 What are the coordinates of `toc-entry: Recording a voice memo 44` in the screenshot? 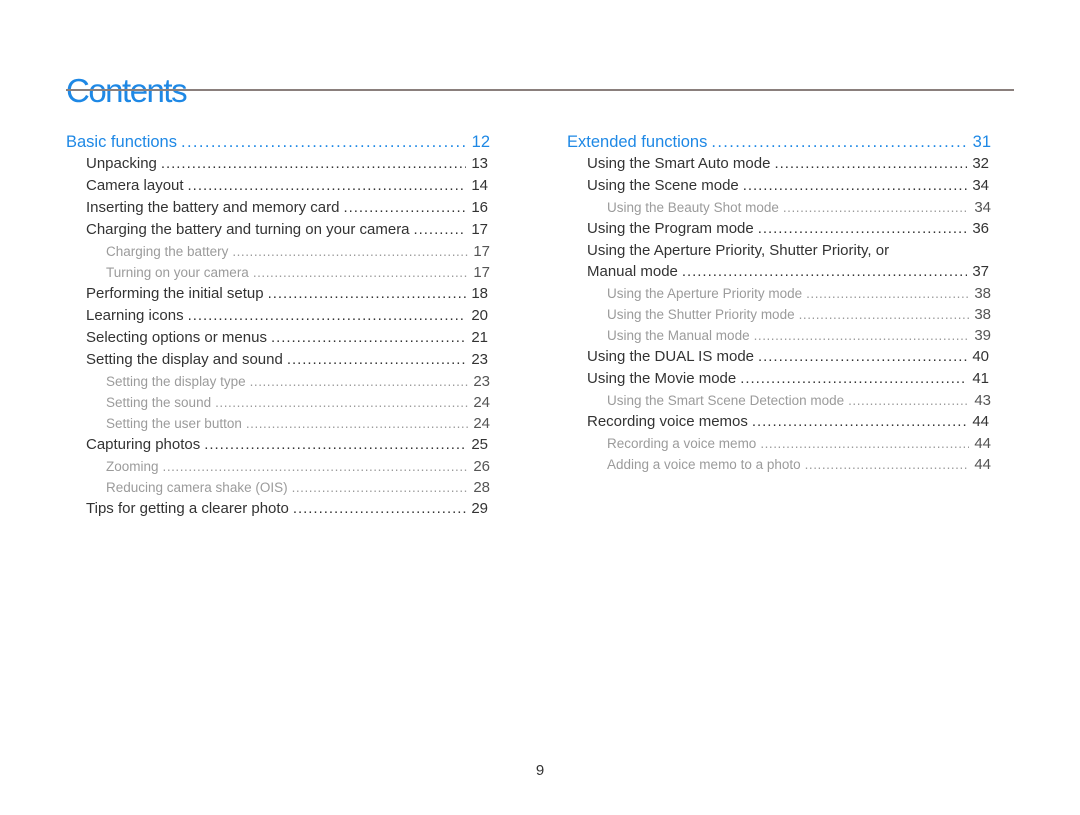 It's located at (779, 443).